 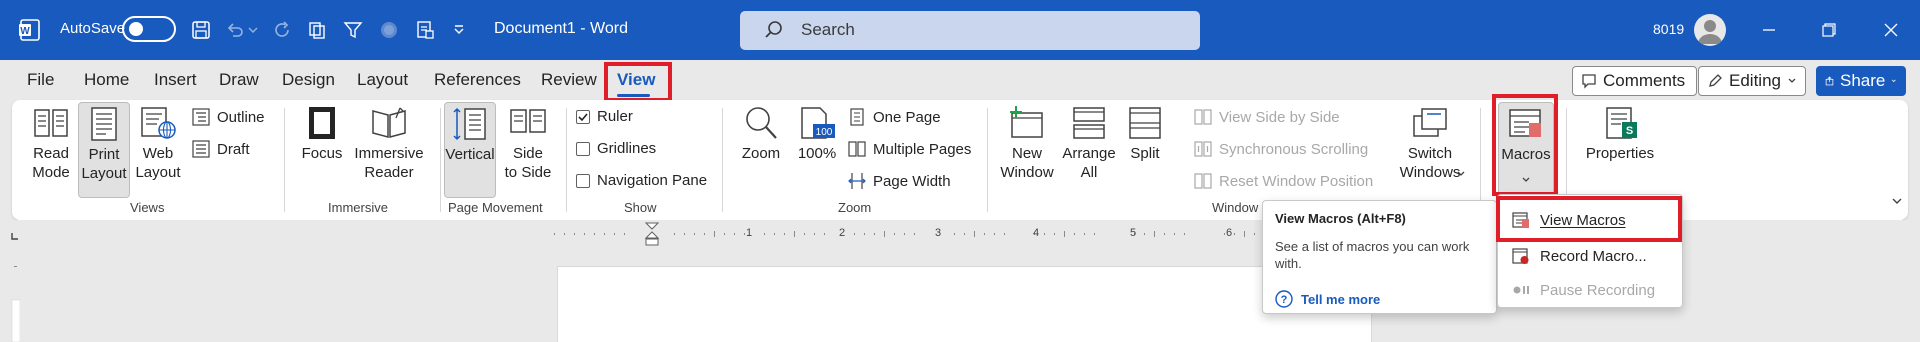 What do you see at coordinates (528, 163) in the screenshot?
I see `side-to-side-label: Side to Side` at bounding box center [528, 163].